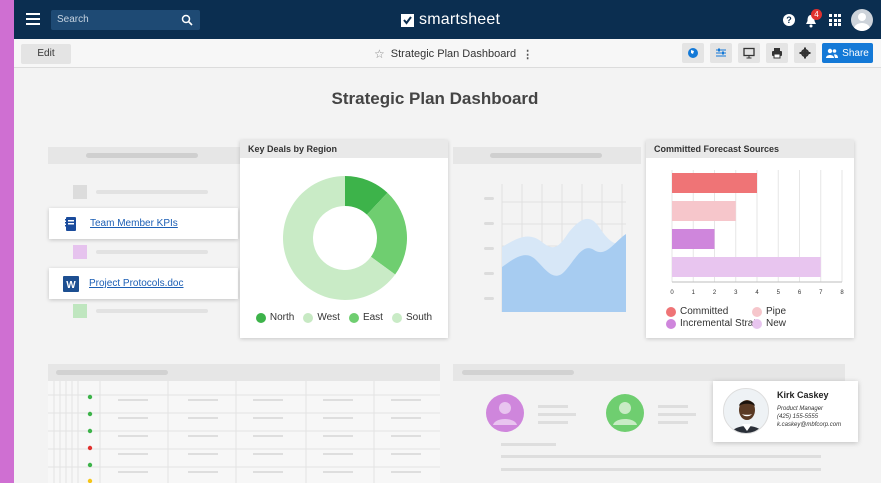  What do you see at coordinates (70, 223) in the screenshot?
I see `notebook-icon` at bounding box center [70, 223].